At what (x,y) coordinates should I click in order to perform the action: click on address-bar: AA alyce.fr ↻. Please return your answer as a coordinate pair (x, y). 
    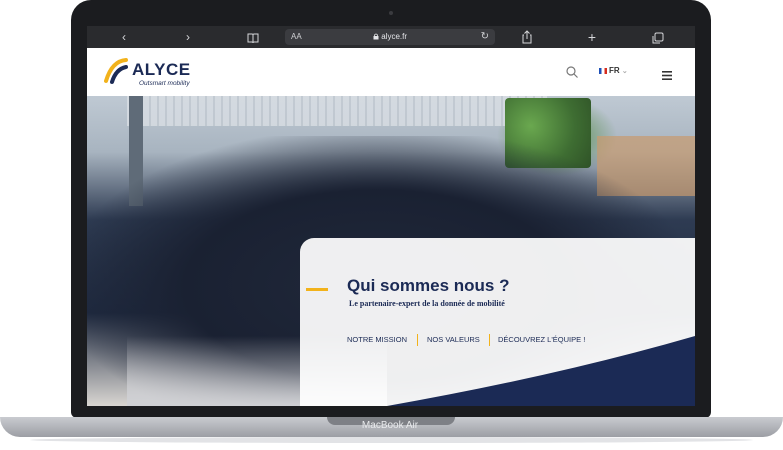
    Looking at the image, I should click on (390, 37).